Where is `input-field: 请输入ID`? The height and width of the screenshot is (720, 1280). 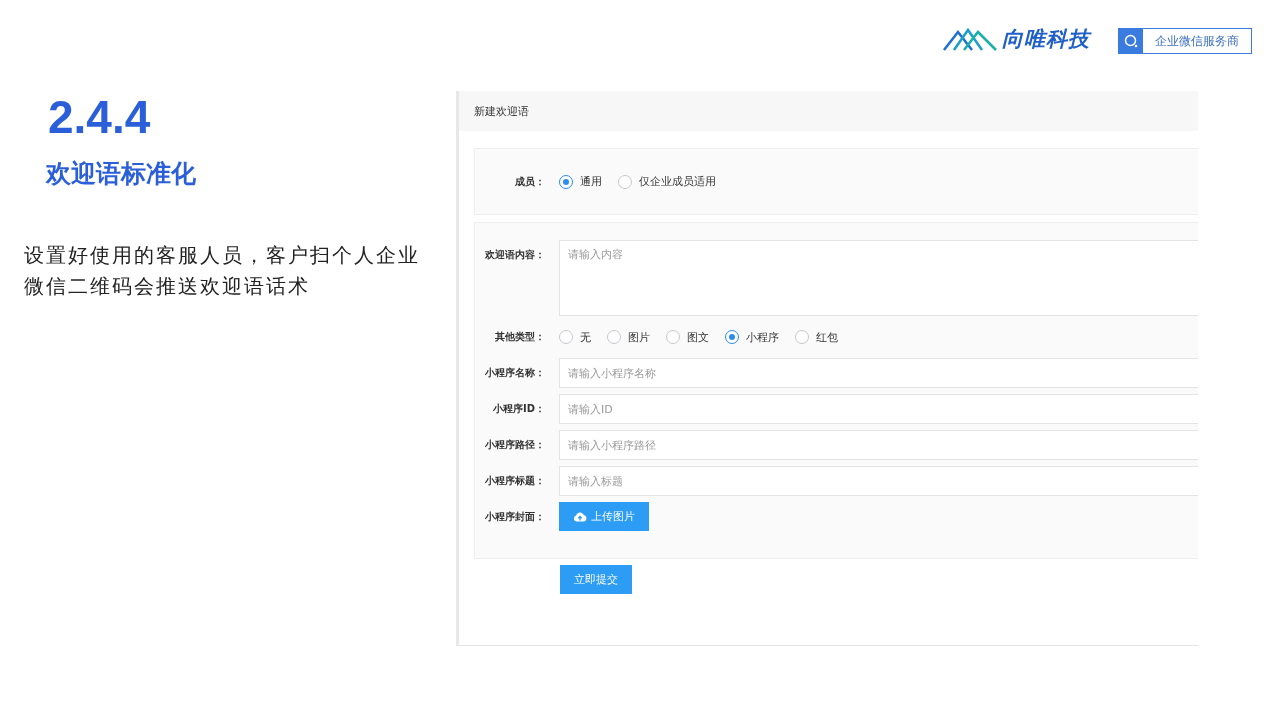
input-field: 请输入ID is located at coordinates (878, 409).